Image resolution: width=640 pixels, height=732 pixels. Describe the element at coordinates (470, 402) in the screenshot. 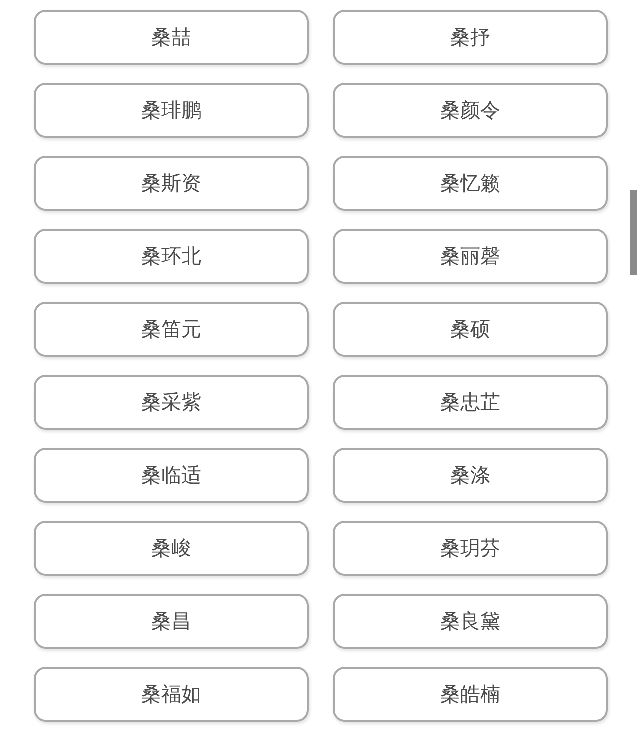

I see `name-button: 桑忠芷` at that location.